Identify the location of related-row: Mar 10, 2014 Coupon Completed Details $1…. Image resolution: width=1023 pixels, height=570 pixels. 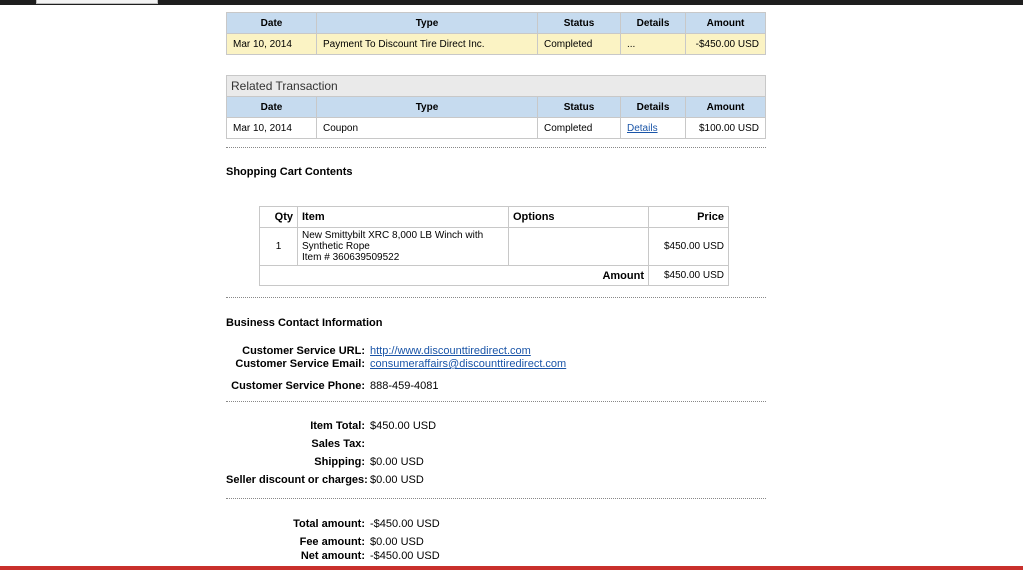
(496, 128).